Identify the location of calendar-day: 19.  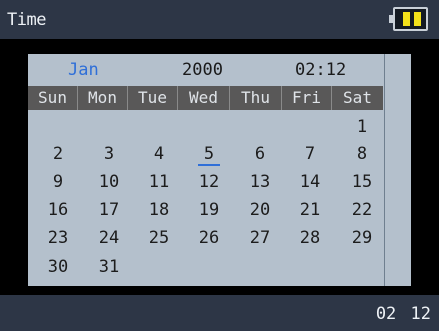
(209, 210).